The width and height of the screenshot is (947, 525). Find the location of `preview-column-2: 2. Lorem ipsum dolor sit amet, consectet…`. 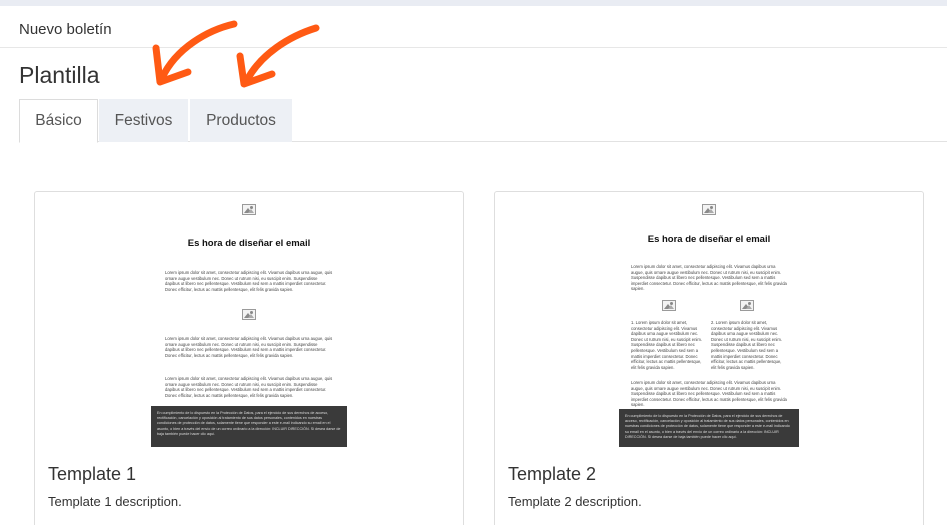

preview-column-2: 2. Lorem ipsum dolor sit amet, consectet… is located at coordinates (746, 345).